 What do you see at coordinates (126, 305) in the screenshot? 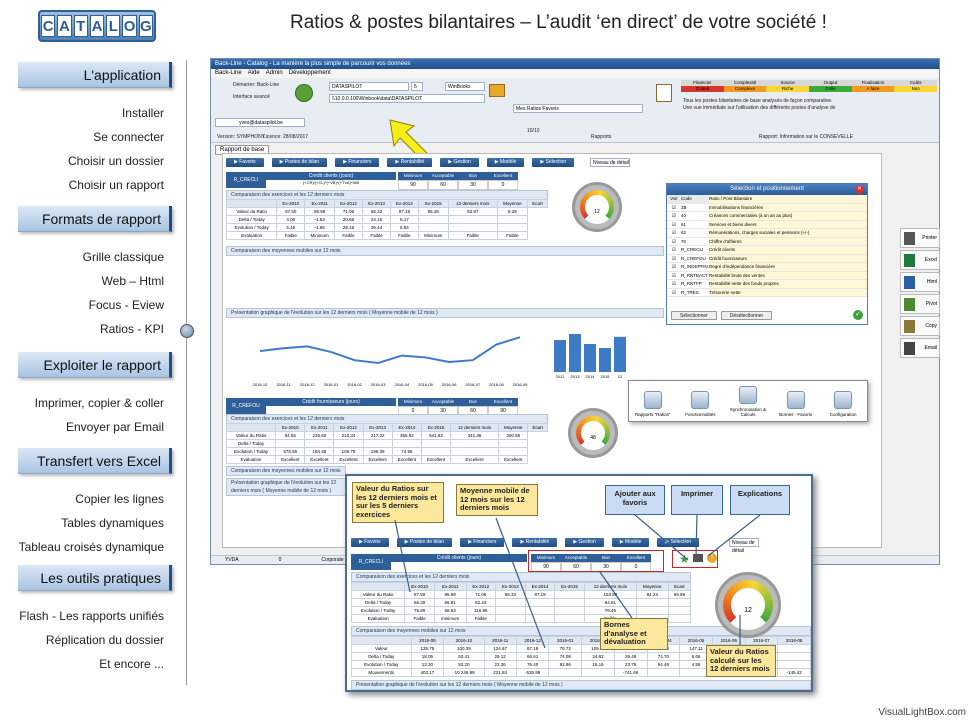
I see `nav-item: Focus - Eview` at bounding box center [126, 305].